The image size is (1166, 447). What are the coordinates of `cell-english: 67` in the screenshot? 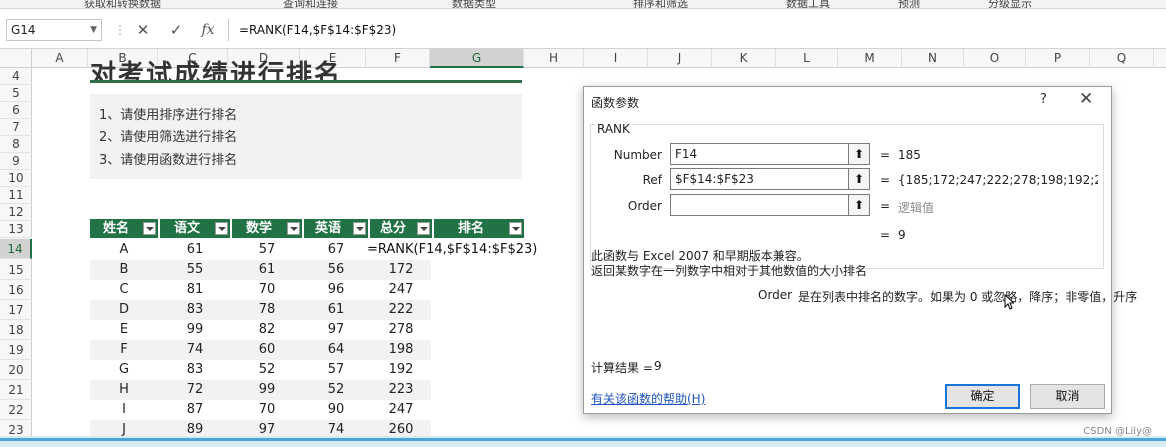 It's located at (336, 250).